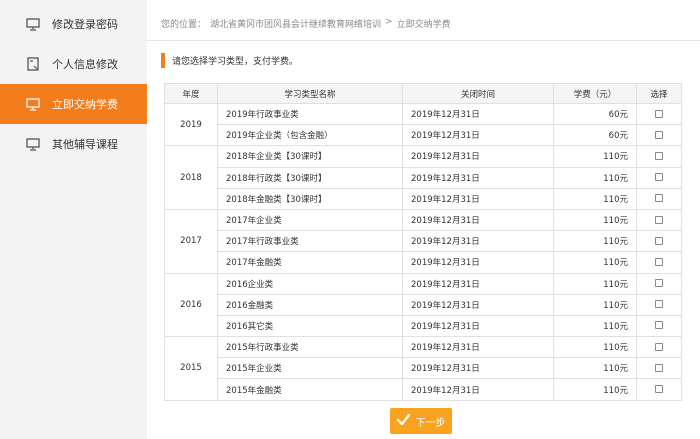  I want to click on next-step-label: 下一步, so click(430, 423).